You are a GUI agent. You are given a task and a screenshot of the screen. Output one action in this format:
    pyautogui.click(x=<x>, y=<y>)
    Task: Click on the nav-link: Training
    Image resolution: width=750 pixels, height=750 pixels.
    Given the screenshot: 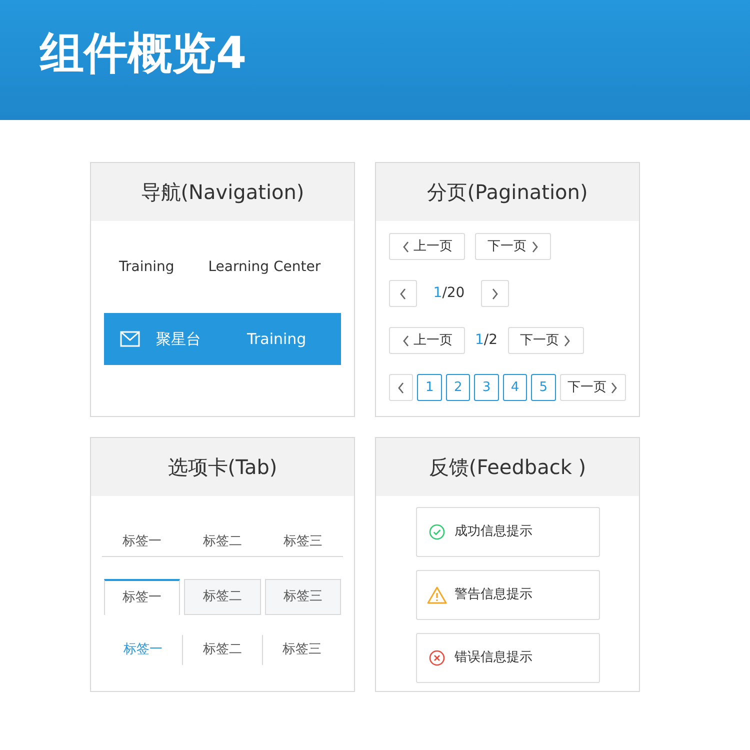 What is the action you would take?
    pyautogui.click(x=146, y=267)
    